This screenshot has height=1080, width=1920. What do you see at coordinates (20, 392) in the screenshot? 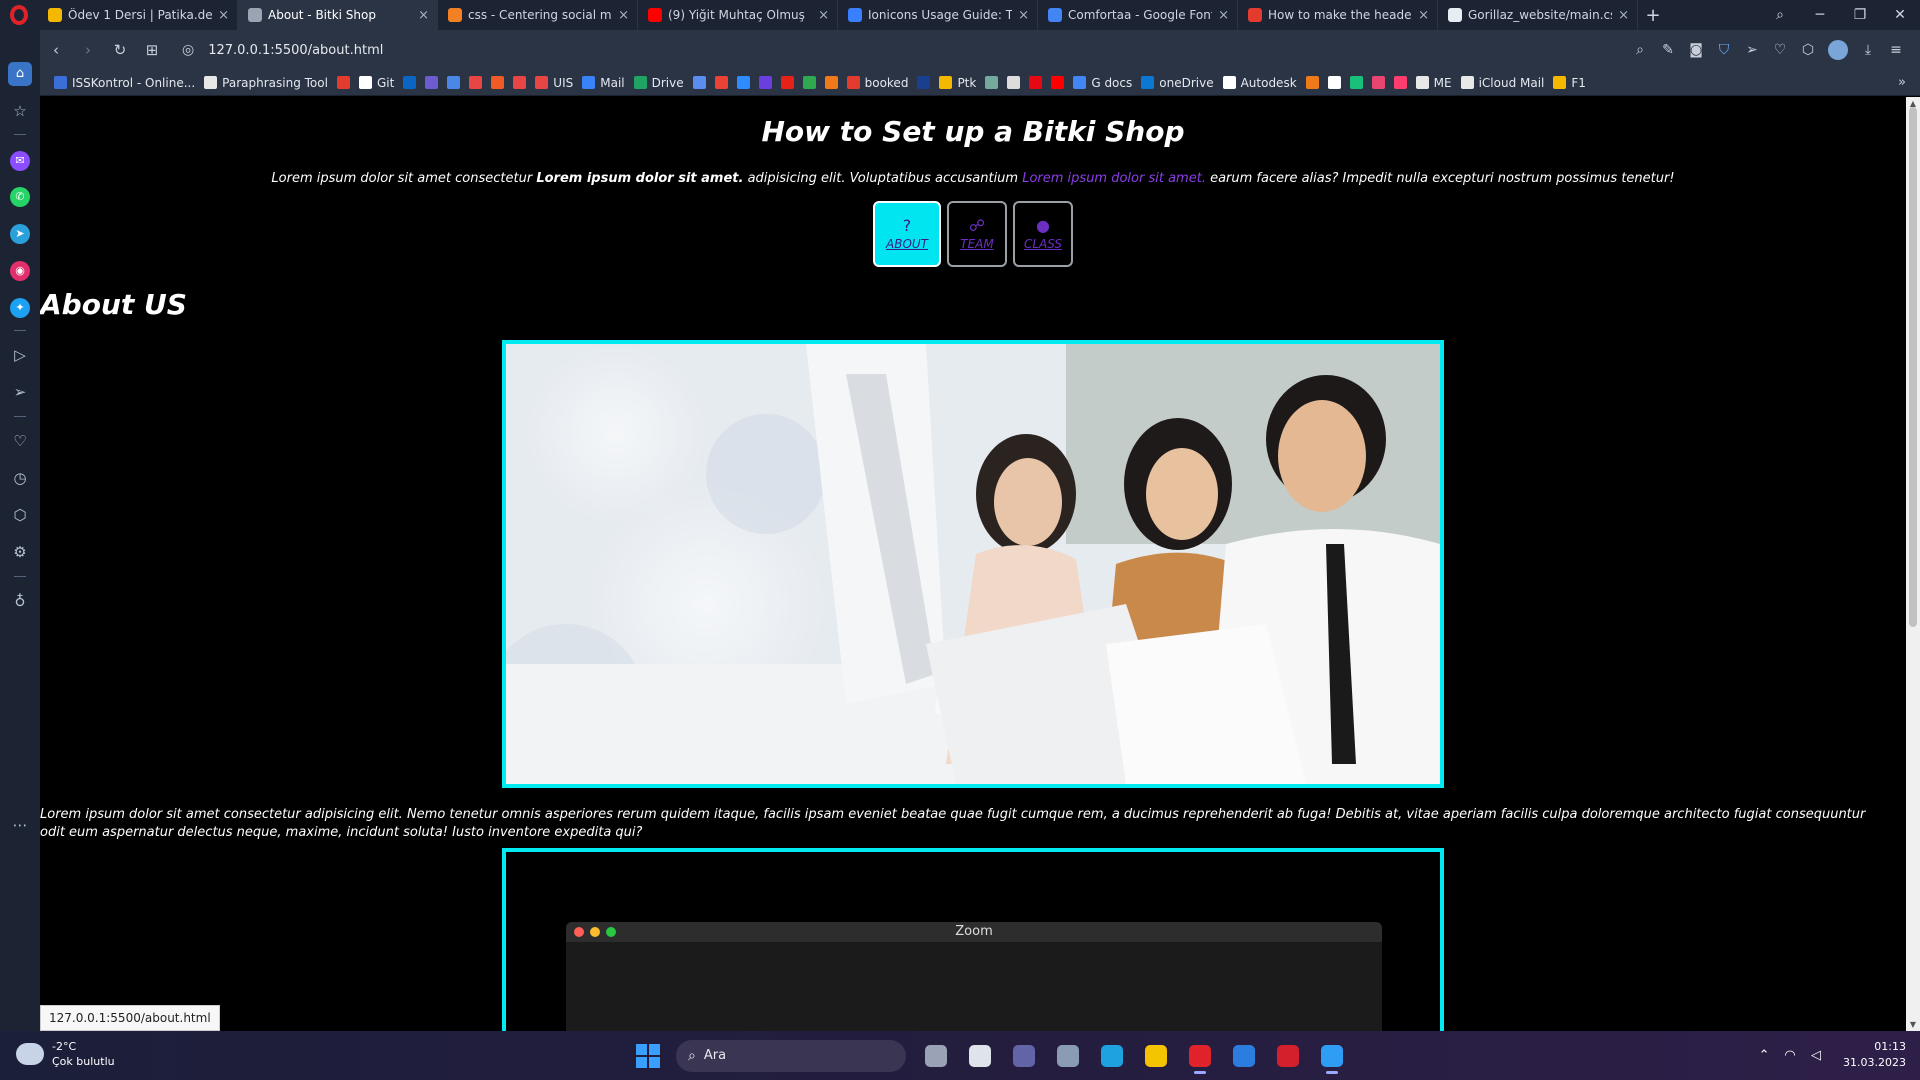
I see `flow-icon: ➢` at bounding box center [20, 392].